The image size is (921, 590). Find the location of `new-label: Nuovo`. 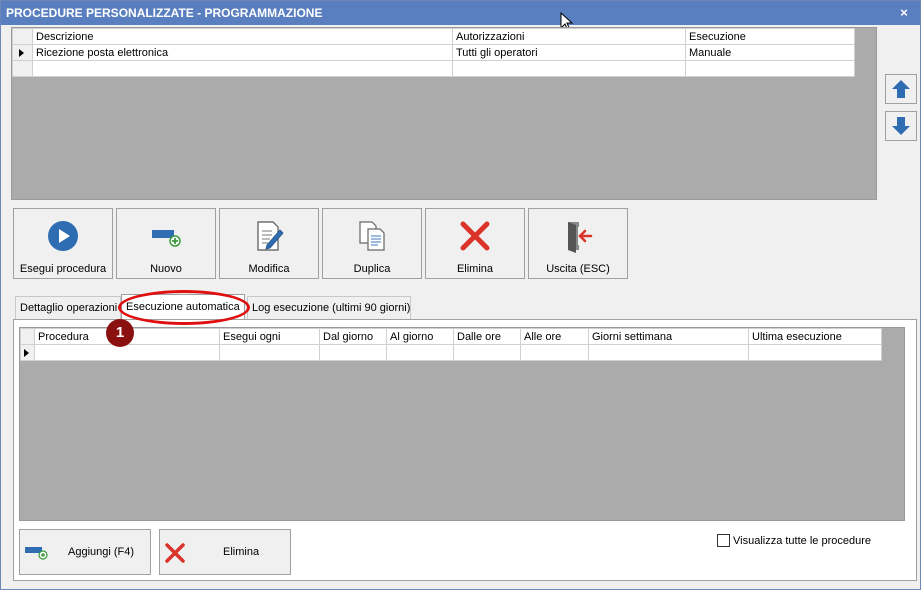

new-label: Nuovo is located at coordinates (166, 269).